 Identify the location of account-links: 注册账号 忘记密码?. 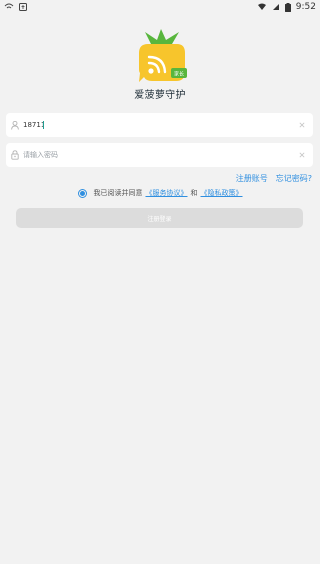
(274, 178).